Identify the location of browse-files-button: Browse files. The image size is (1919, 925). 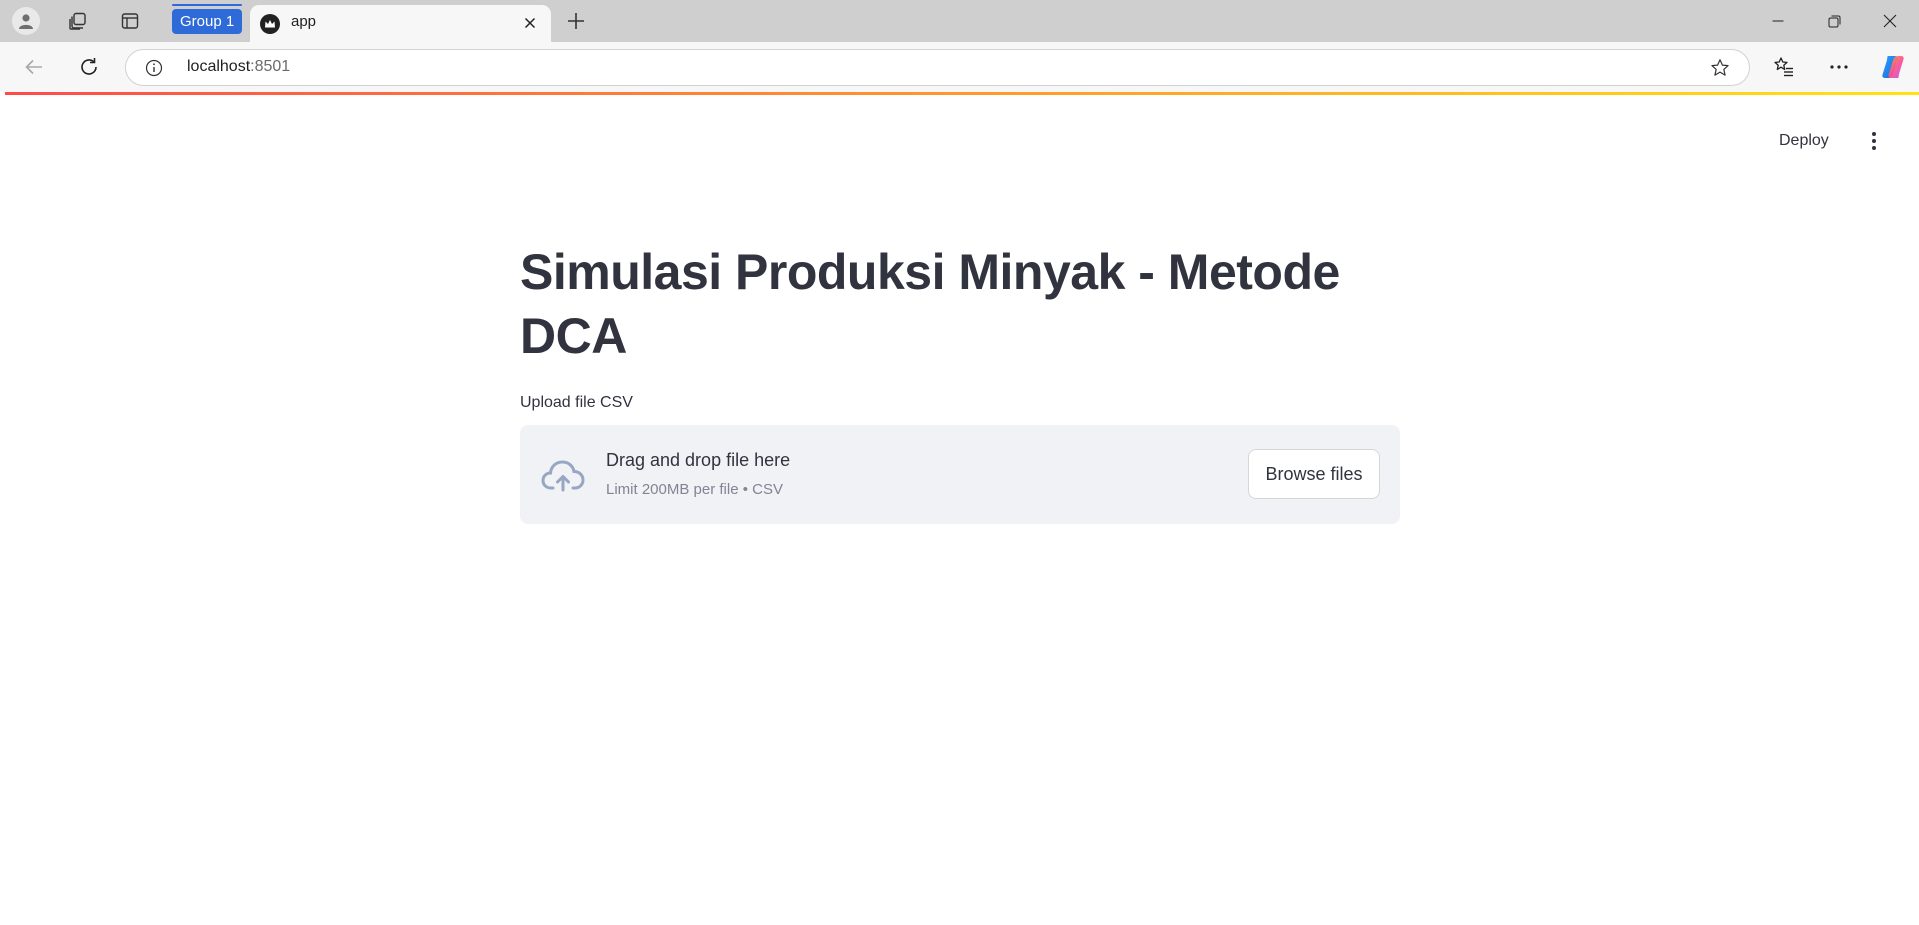
(1314, 474).